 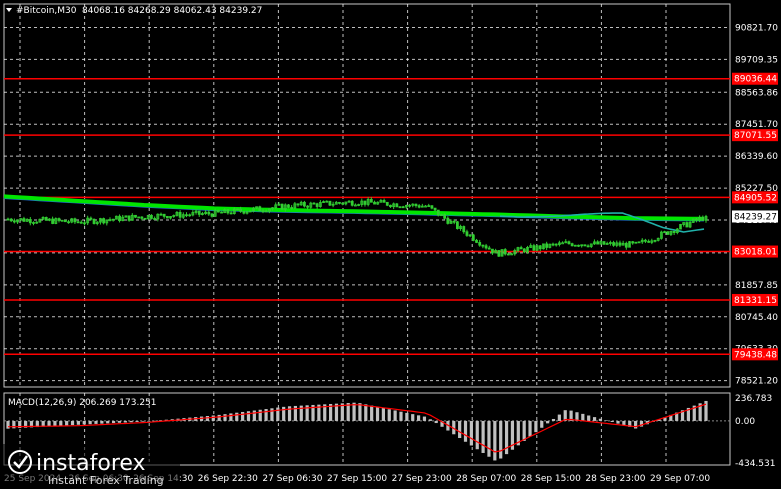 I want to click on level-label: 83018.01, so click(x=755, y=253).